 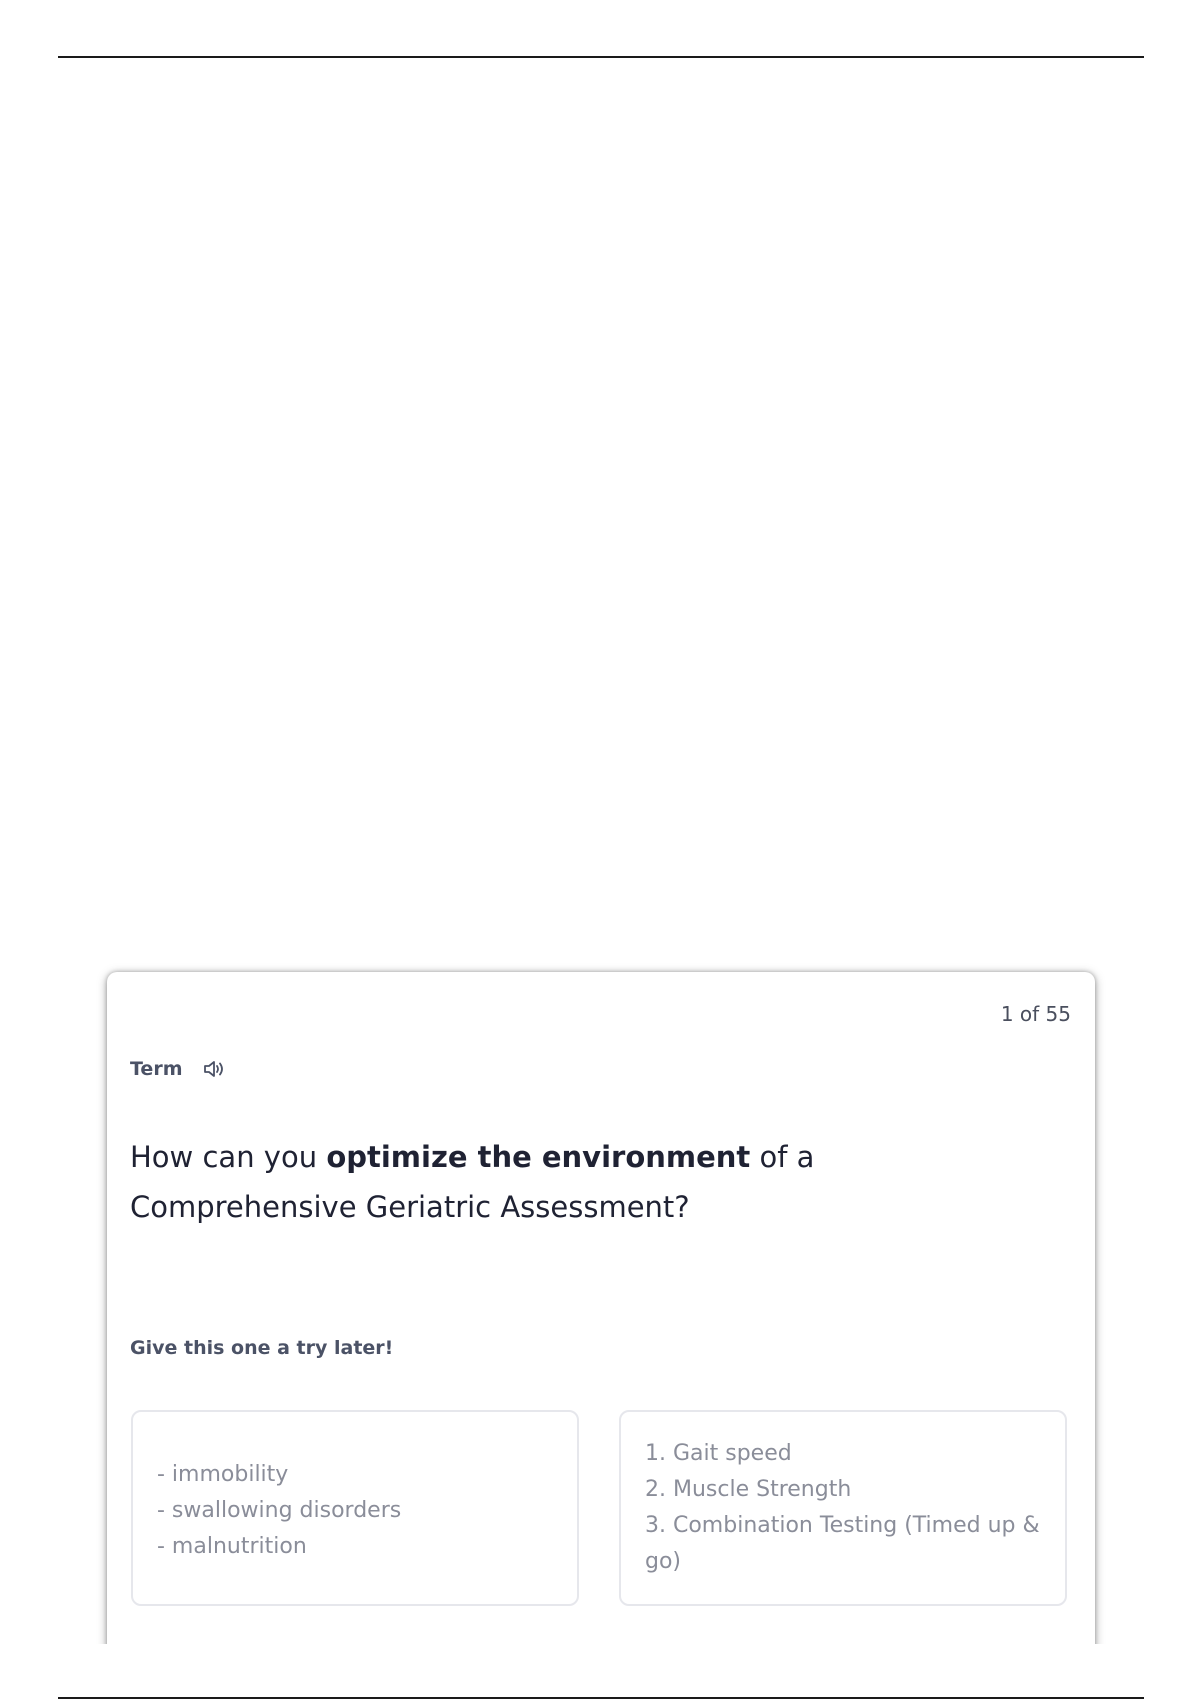 What do you see at coordinates (232, 1546) in the screenshot?
I see `option-line: - malnutrition` at bounding box center [232, 1546].